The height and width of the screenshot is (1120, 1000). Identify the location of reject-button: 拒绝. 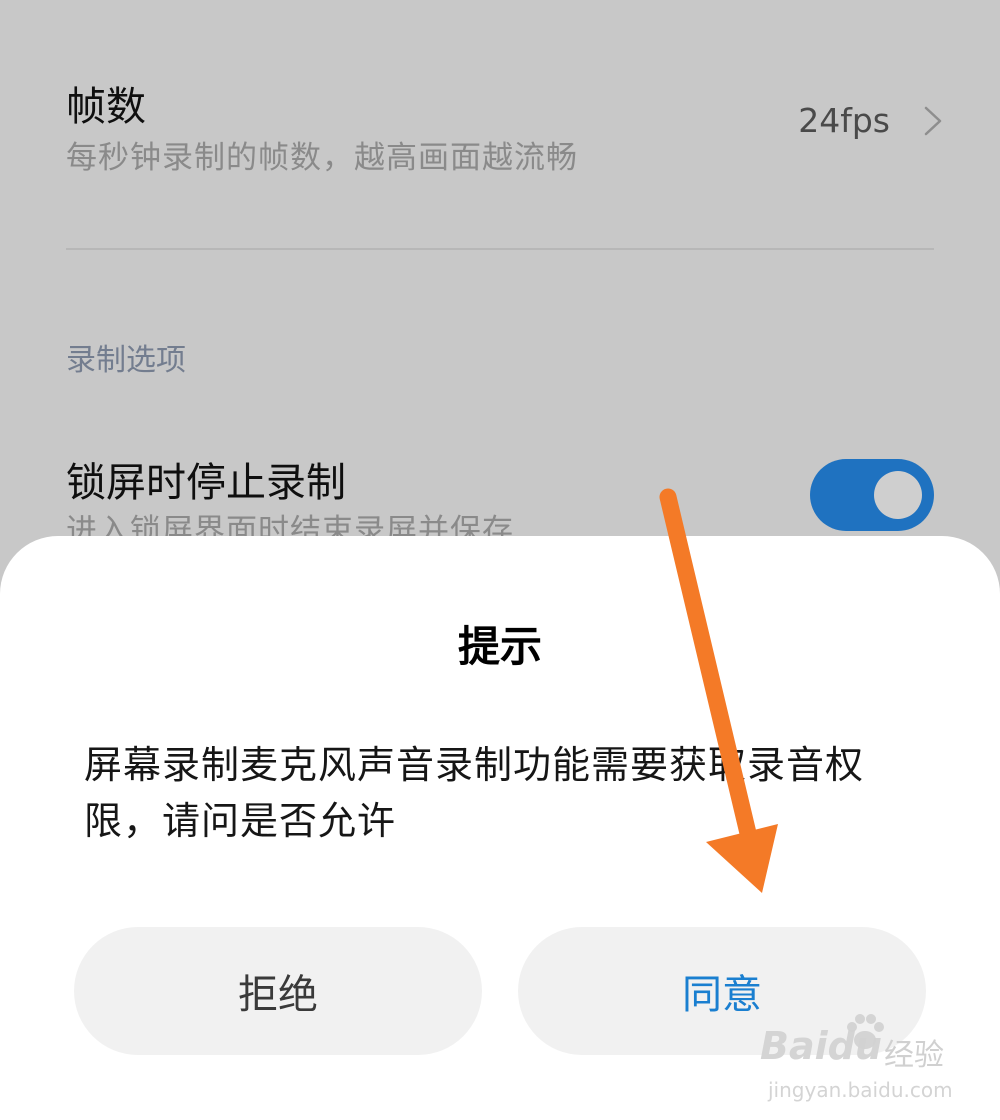
(278, 991).